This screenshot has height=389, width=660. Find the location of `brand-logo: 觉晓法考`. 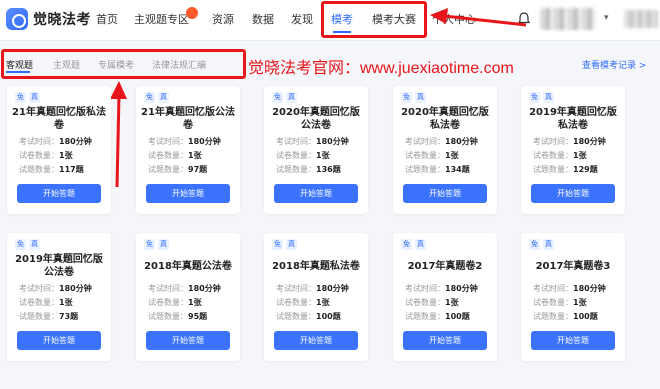

brand-logo: 觉晓法考 is located at coordinates (48, 19).